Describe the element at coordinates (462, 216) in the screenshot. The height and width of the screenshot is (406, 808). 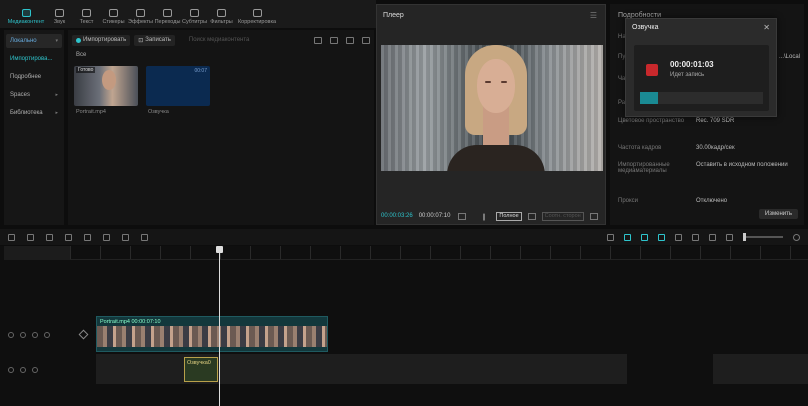
I see `timeline-view-icon` at that location.